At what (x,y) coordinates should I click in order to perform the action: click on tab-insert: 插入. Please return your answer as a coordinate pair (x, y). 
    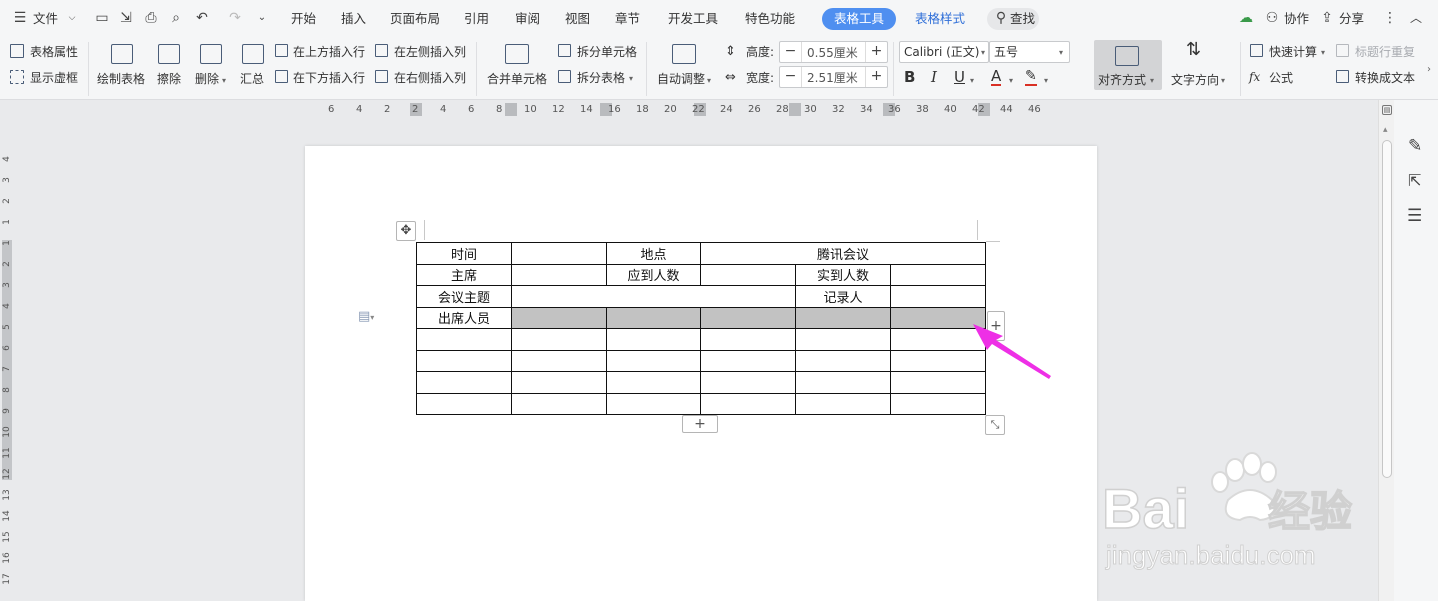
    Looking at the image, I should click on (353, 19).